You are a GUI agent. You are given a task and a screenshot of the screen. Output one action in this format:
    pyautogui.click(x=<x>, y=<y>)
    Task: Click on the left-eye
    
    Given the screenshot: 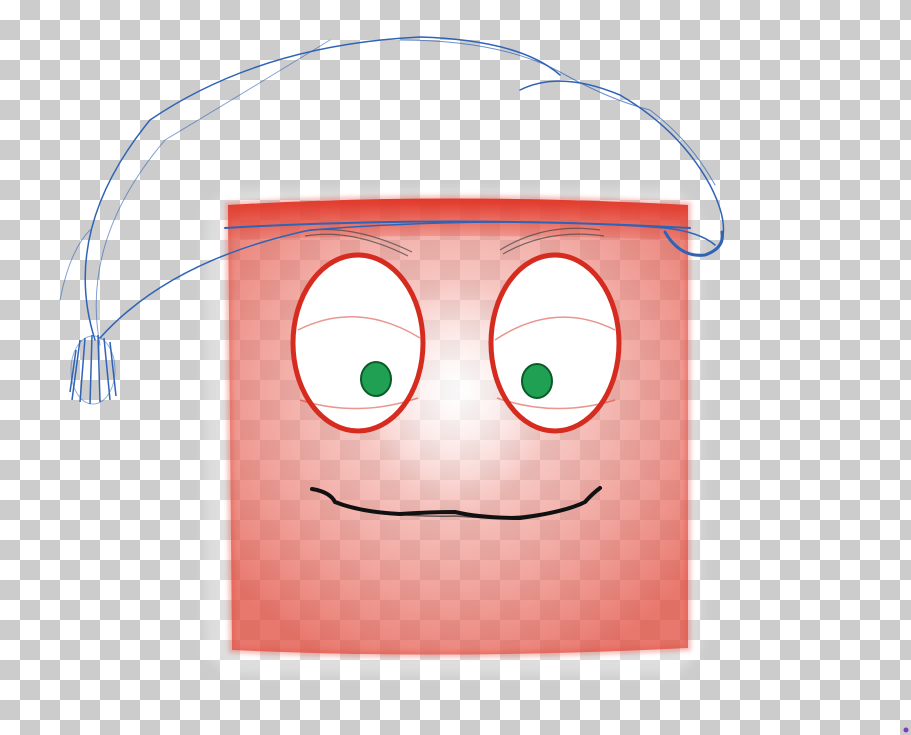 What is the action you would take?
    pyautogui.click(x=358, y=343)
    